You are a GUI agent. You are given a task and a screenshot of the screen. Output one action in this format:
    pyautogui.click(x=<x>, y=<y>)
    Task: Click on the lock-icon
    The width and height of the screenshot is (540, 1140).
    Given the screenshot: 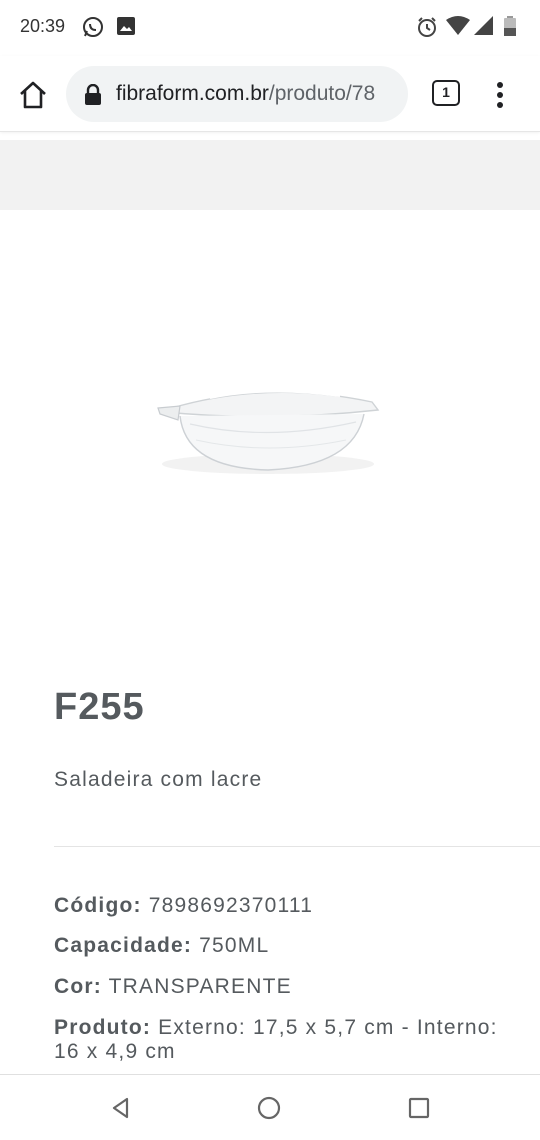 What is the action you would take?
    pyautogui.click(x=93, y=97)
    